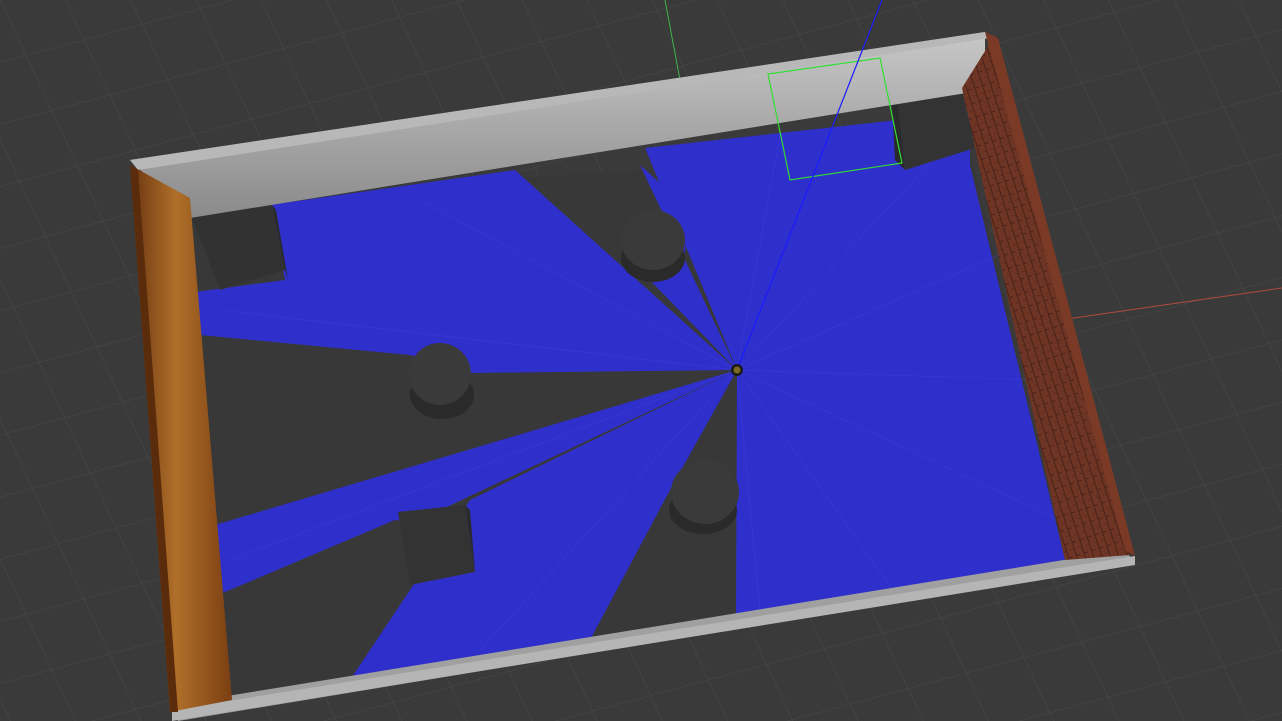 The width and height of the screenshot is (1282, 721). What do you see at coordinates (436, 545) in the screenshot?
I see `obstacle-box-bottom-left` at bounding box center [436, 545].